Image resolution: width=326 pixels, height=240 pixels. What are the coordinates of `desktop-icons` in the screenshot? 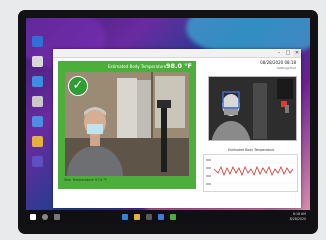 It's located at (38, 112).